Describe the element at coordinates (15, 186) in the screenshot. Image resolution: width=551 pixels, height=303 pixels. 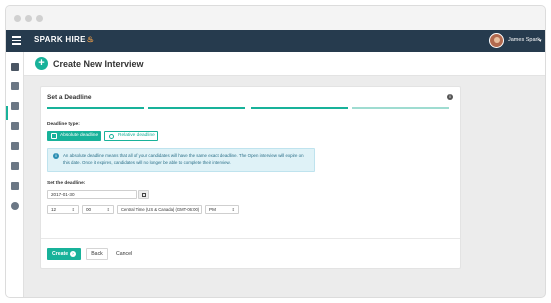
I see `flag-icon` at that location.